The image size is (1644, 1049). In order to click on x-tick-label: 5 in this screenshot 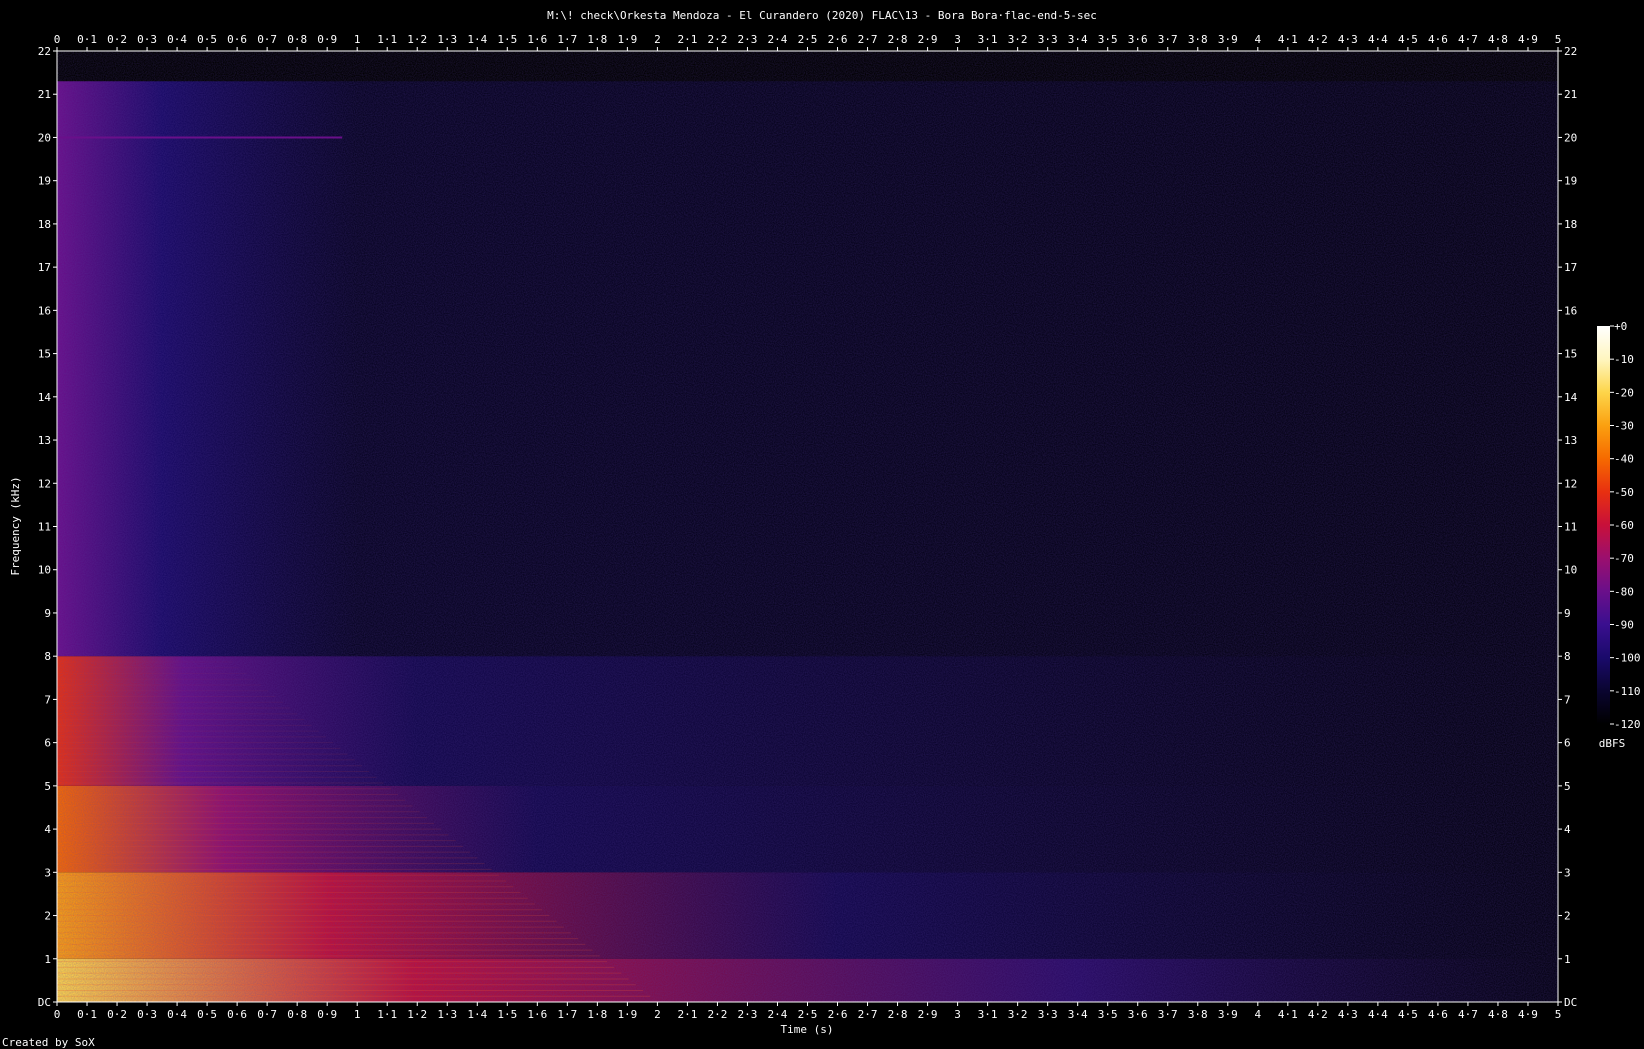, I will do `click(1558, 39)`.